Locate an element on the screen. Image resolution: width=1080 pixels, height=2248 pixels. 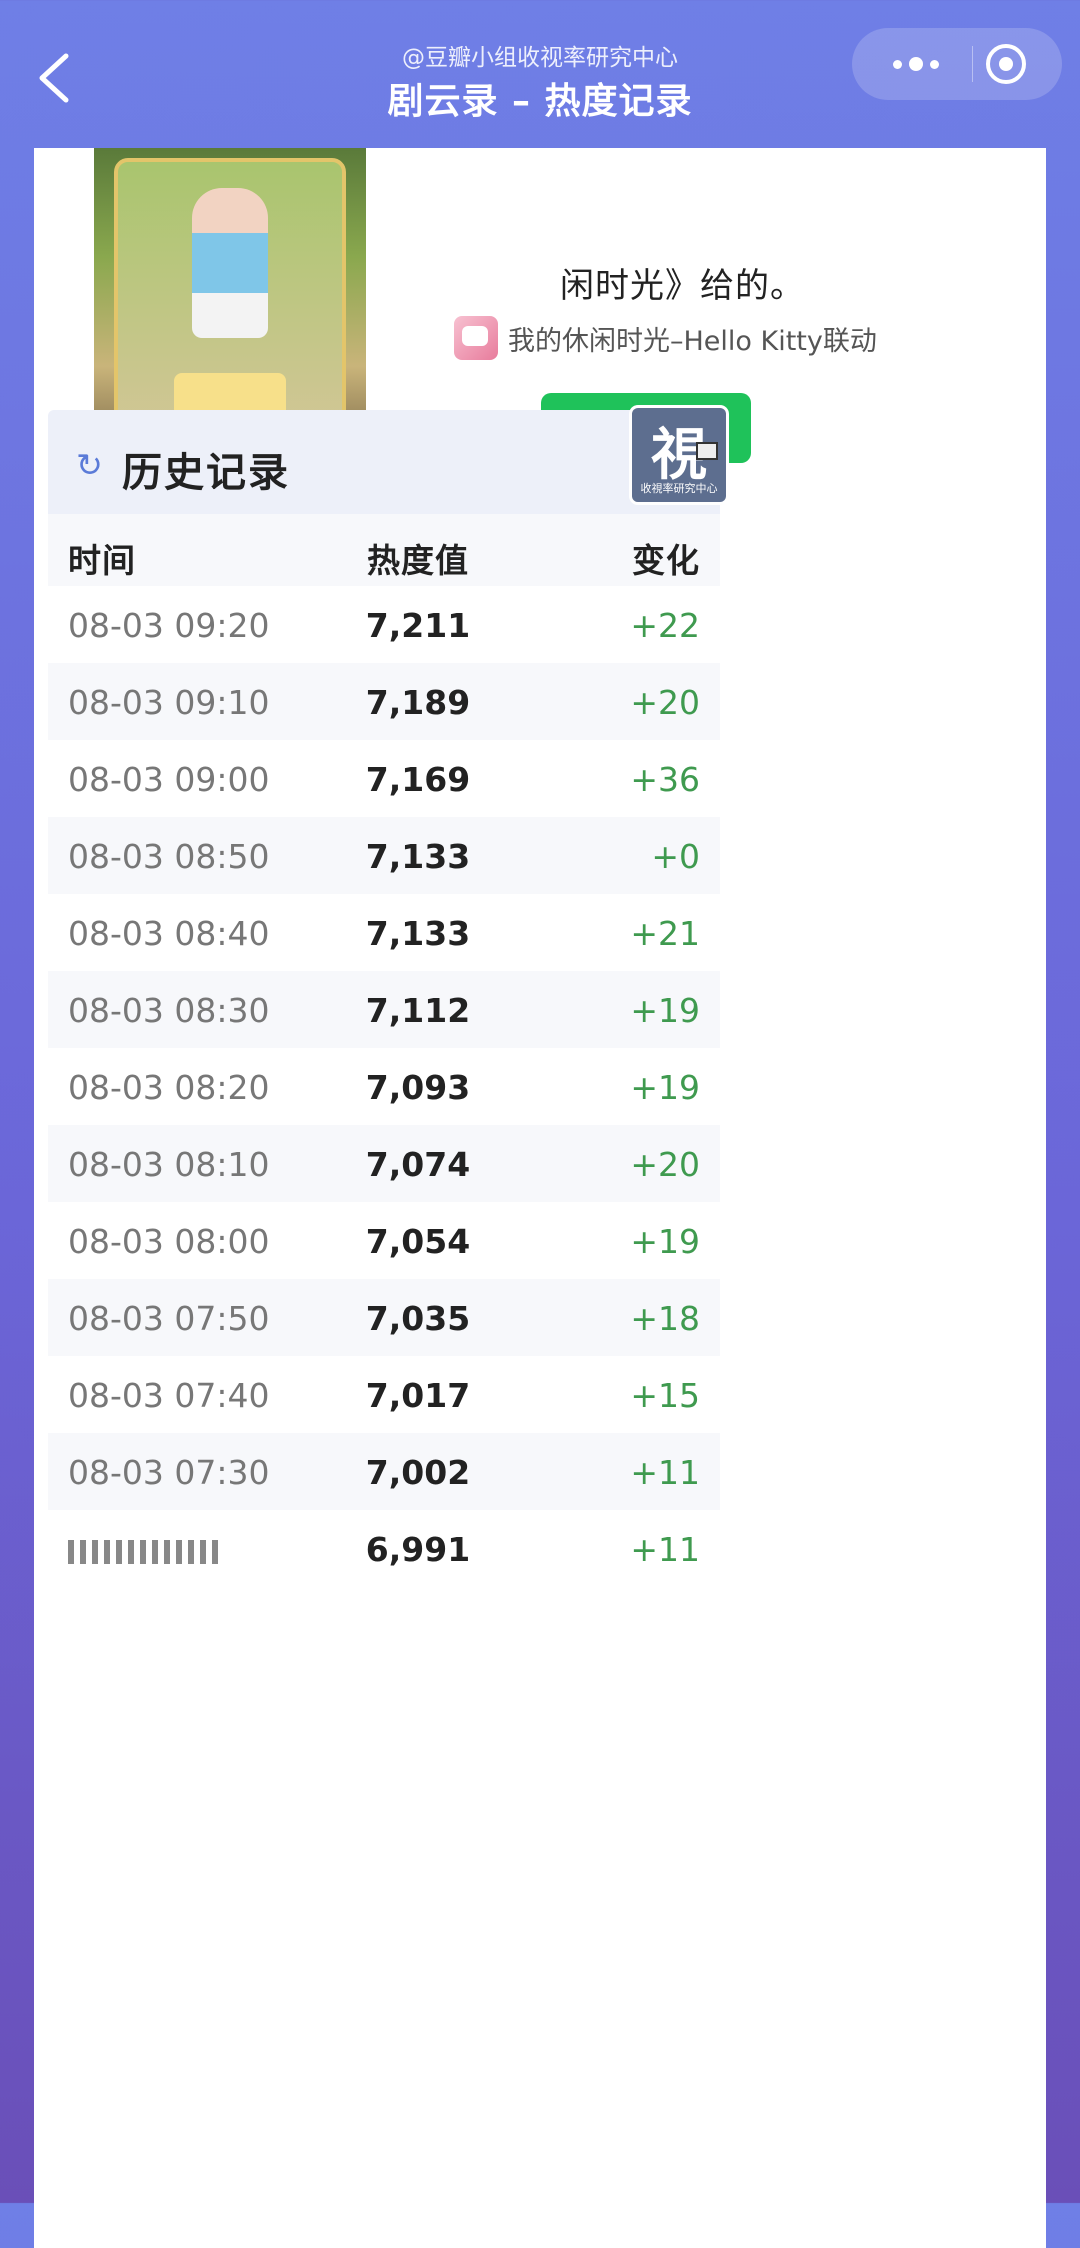
obscured-time is located at coordinates (143, 1551).